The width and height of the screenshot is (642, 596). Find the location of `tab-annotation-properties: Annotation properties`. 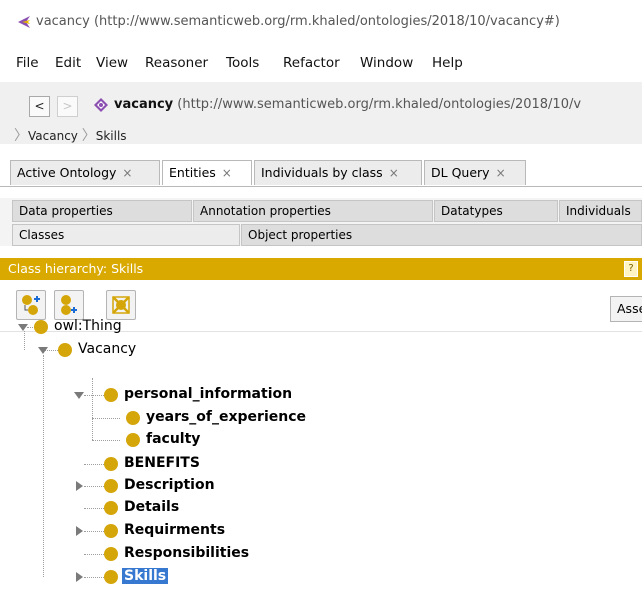

tab-annotation-properties: Annotation properties is located at coordinates (313, 211).